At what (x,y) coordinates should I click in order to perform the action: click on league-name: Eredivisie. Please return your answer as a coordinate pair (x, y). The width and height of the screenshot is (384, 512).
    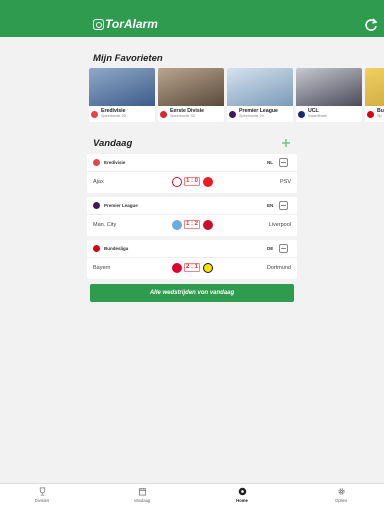
    Looking at the image, I should click on (115, 162).